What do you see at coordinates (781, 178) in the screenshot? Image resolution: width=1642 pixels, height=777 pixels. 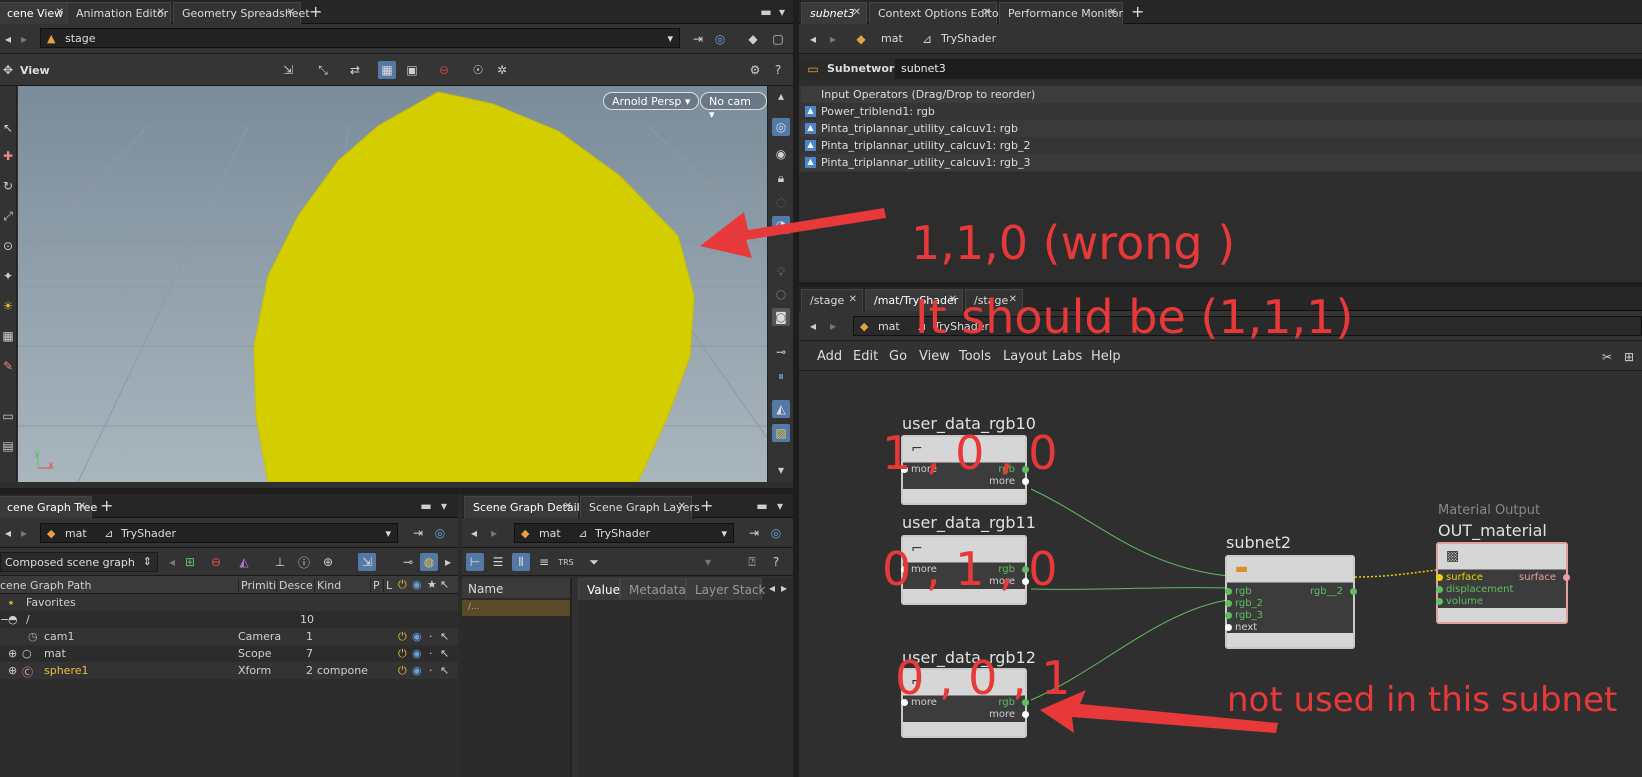 I see `lock-icon: 🔒︎` at bounding box center [781, 178].